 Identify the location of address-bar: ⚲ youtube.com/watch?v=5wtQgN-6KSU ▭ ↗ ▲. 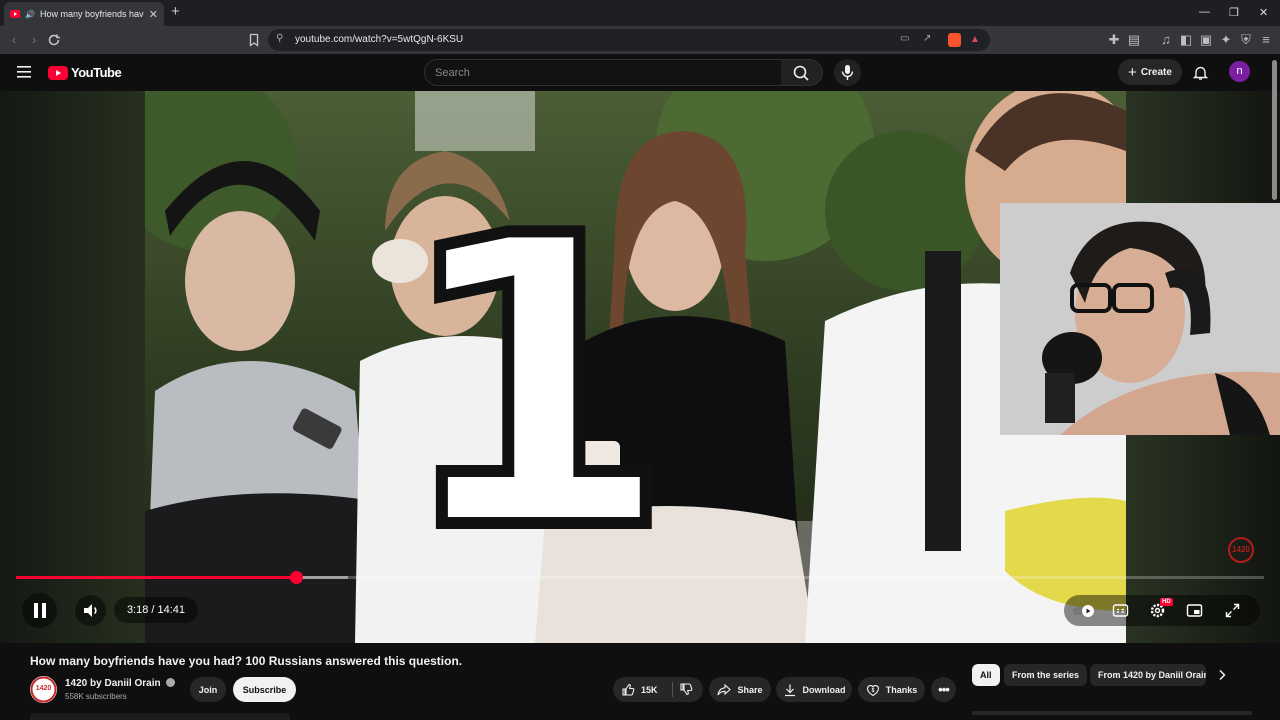
(629, 40).